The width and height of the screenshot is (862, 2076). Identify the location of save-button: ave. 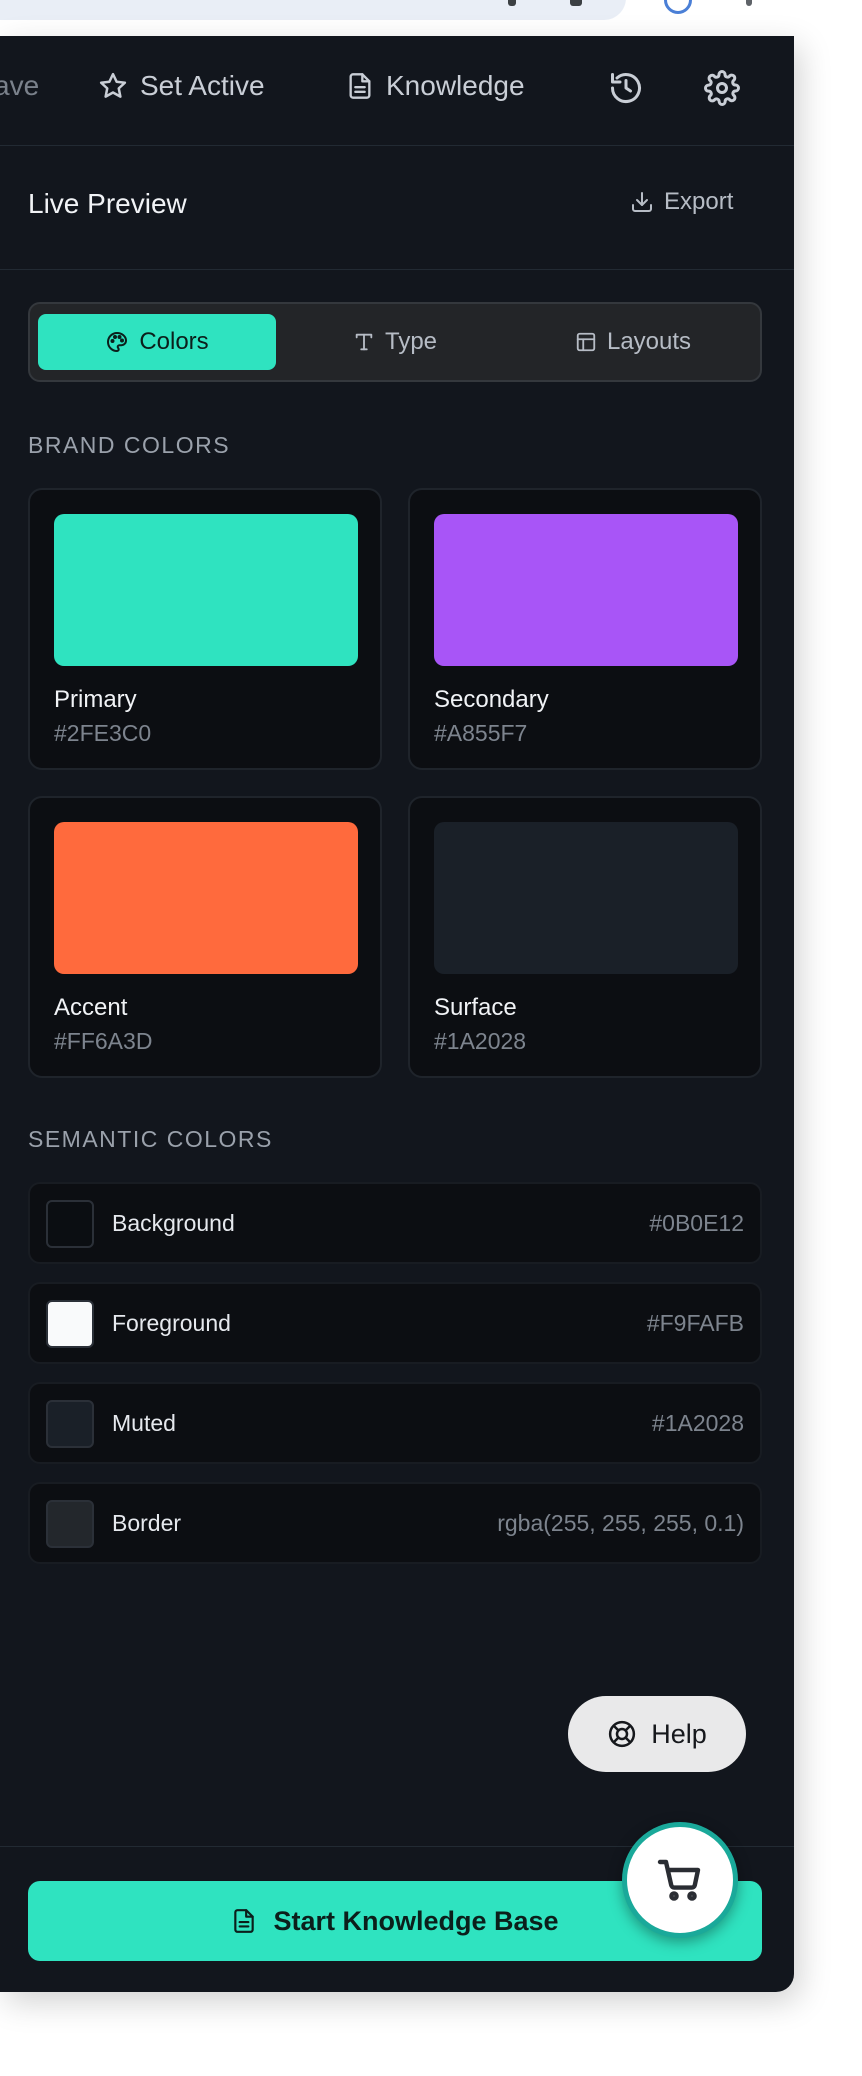
(19, 86).